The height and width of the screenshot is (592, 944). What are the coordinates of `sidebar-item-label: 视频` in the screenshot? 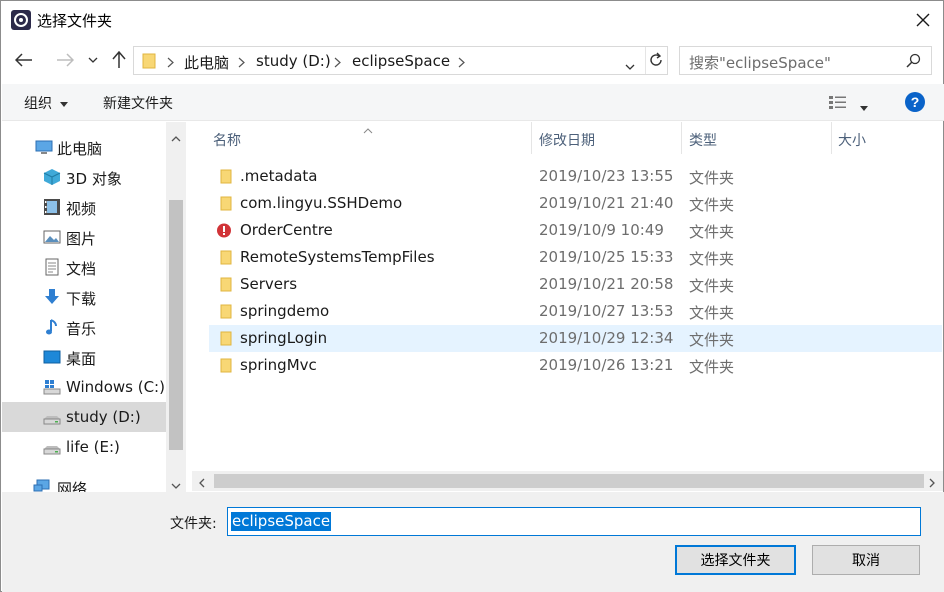 It's located at (81, 209).